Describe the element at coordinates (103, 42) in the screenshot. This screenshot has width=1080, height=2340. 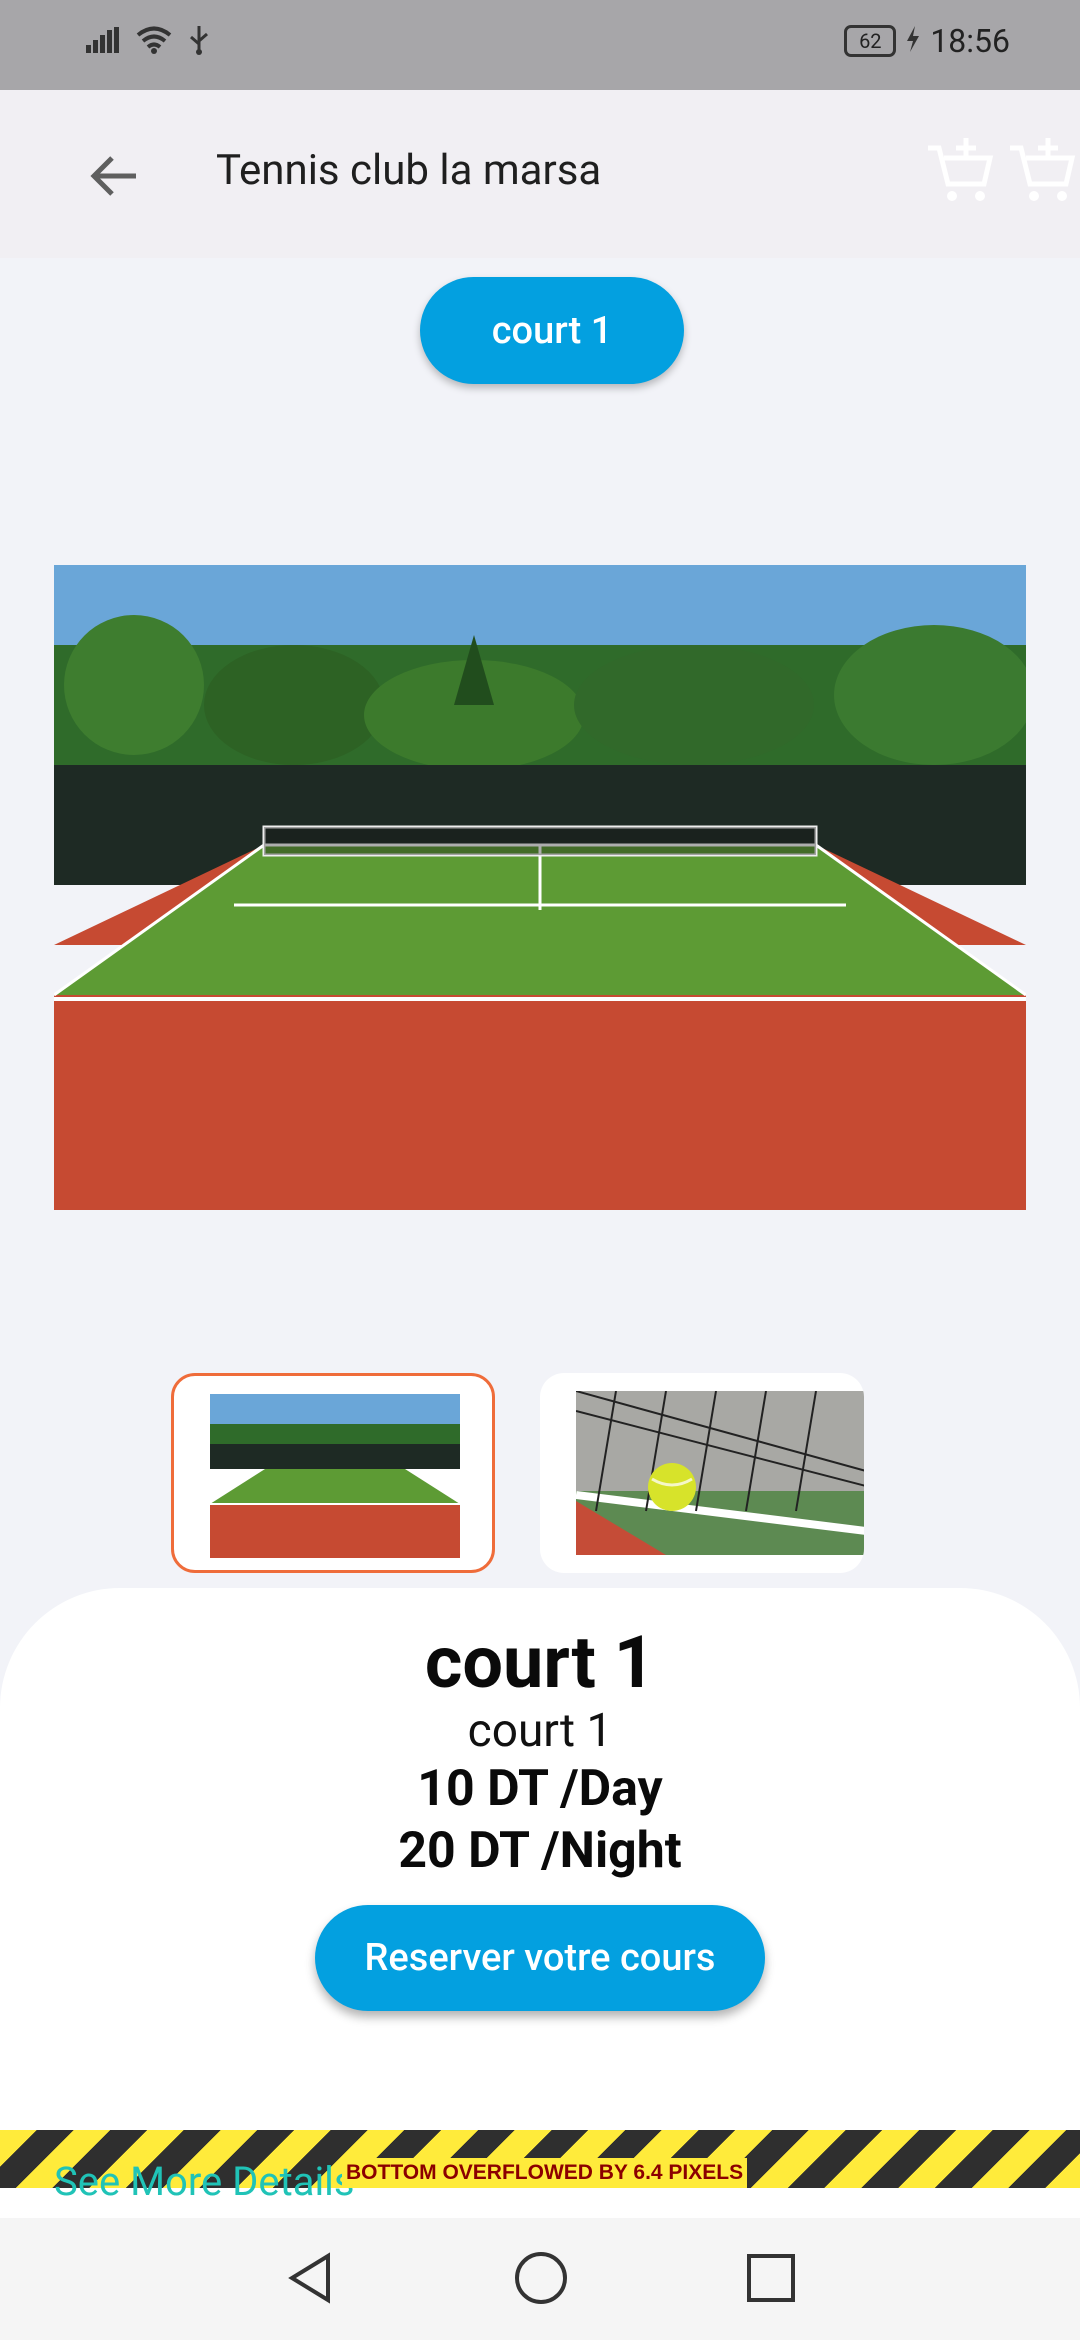
I see `signal-icon` at that location.